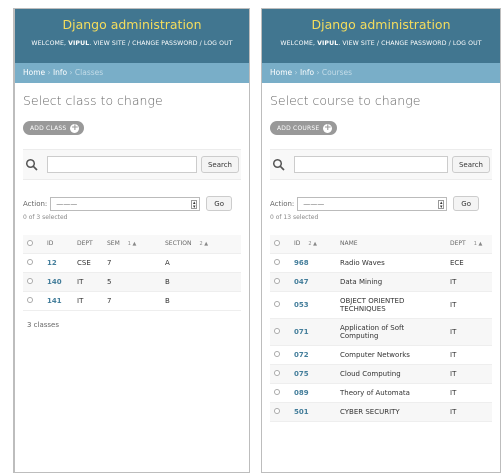 The height and width of the screenshot is (473, 502). Describe the element at coordinates (314, 203) in the screenshot. I see `action-select-value: ———` at that location.